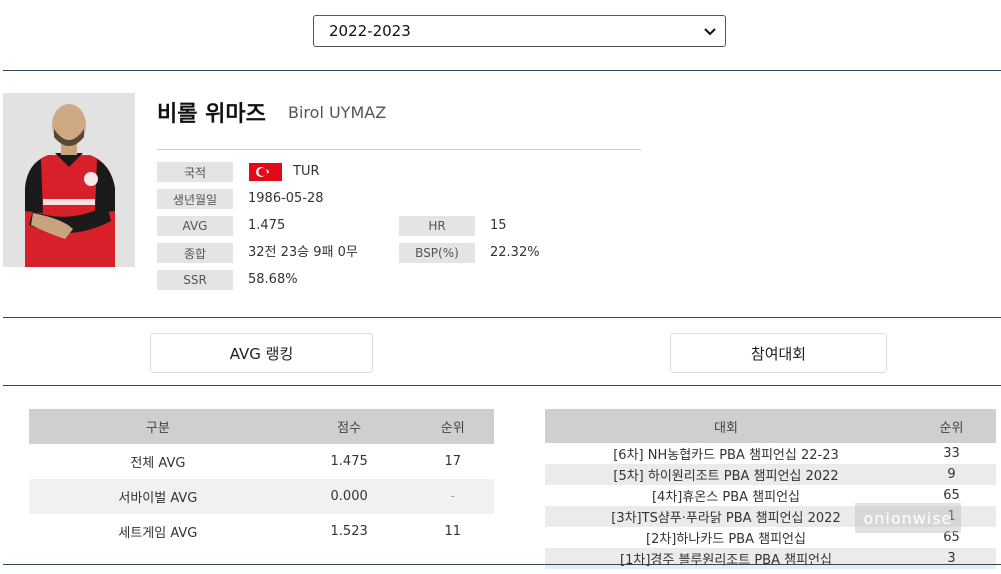 The width and height of the screenshot is (1001, 574). Describe the element at coordinates (370, 31) in the screenshot. I see `season-select-value: 2022-2023` at that location.